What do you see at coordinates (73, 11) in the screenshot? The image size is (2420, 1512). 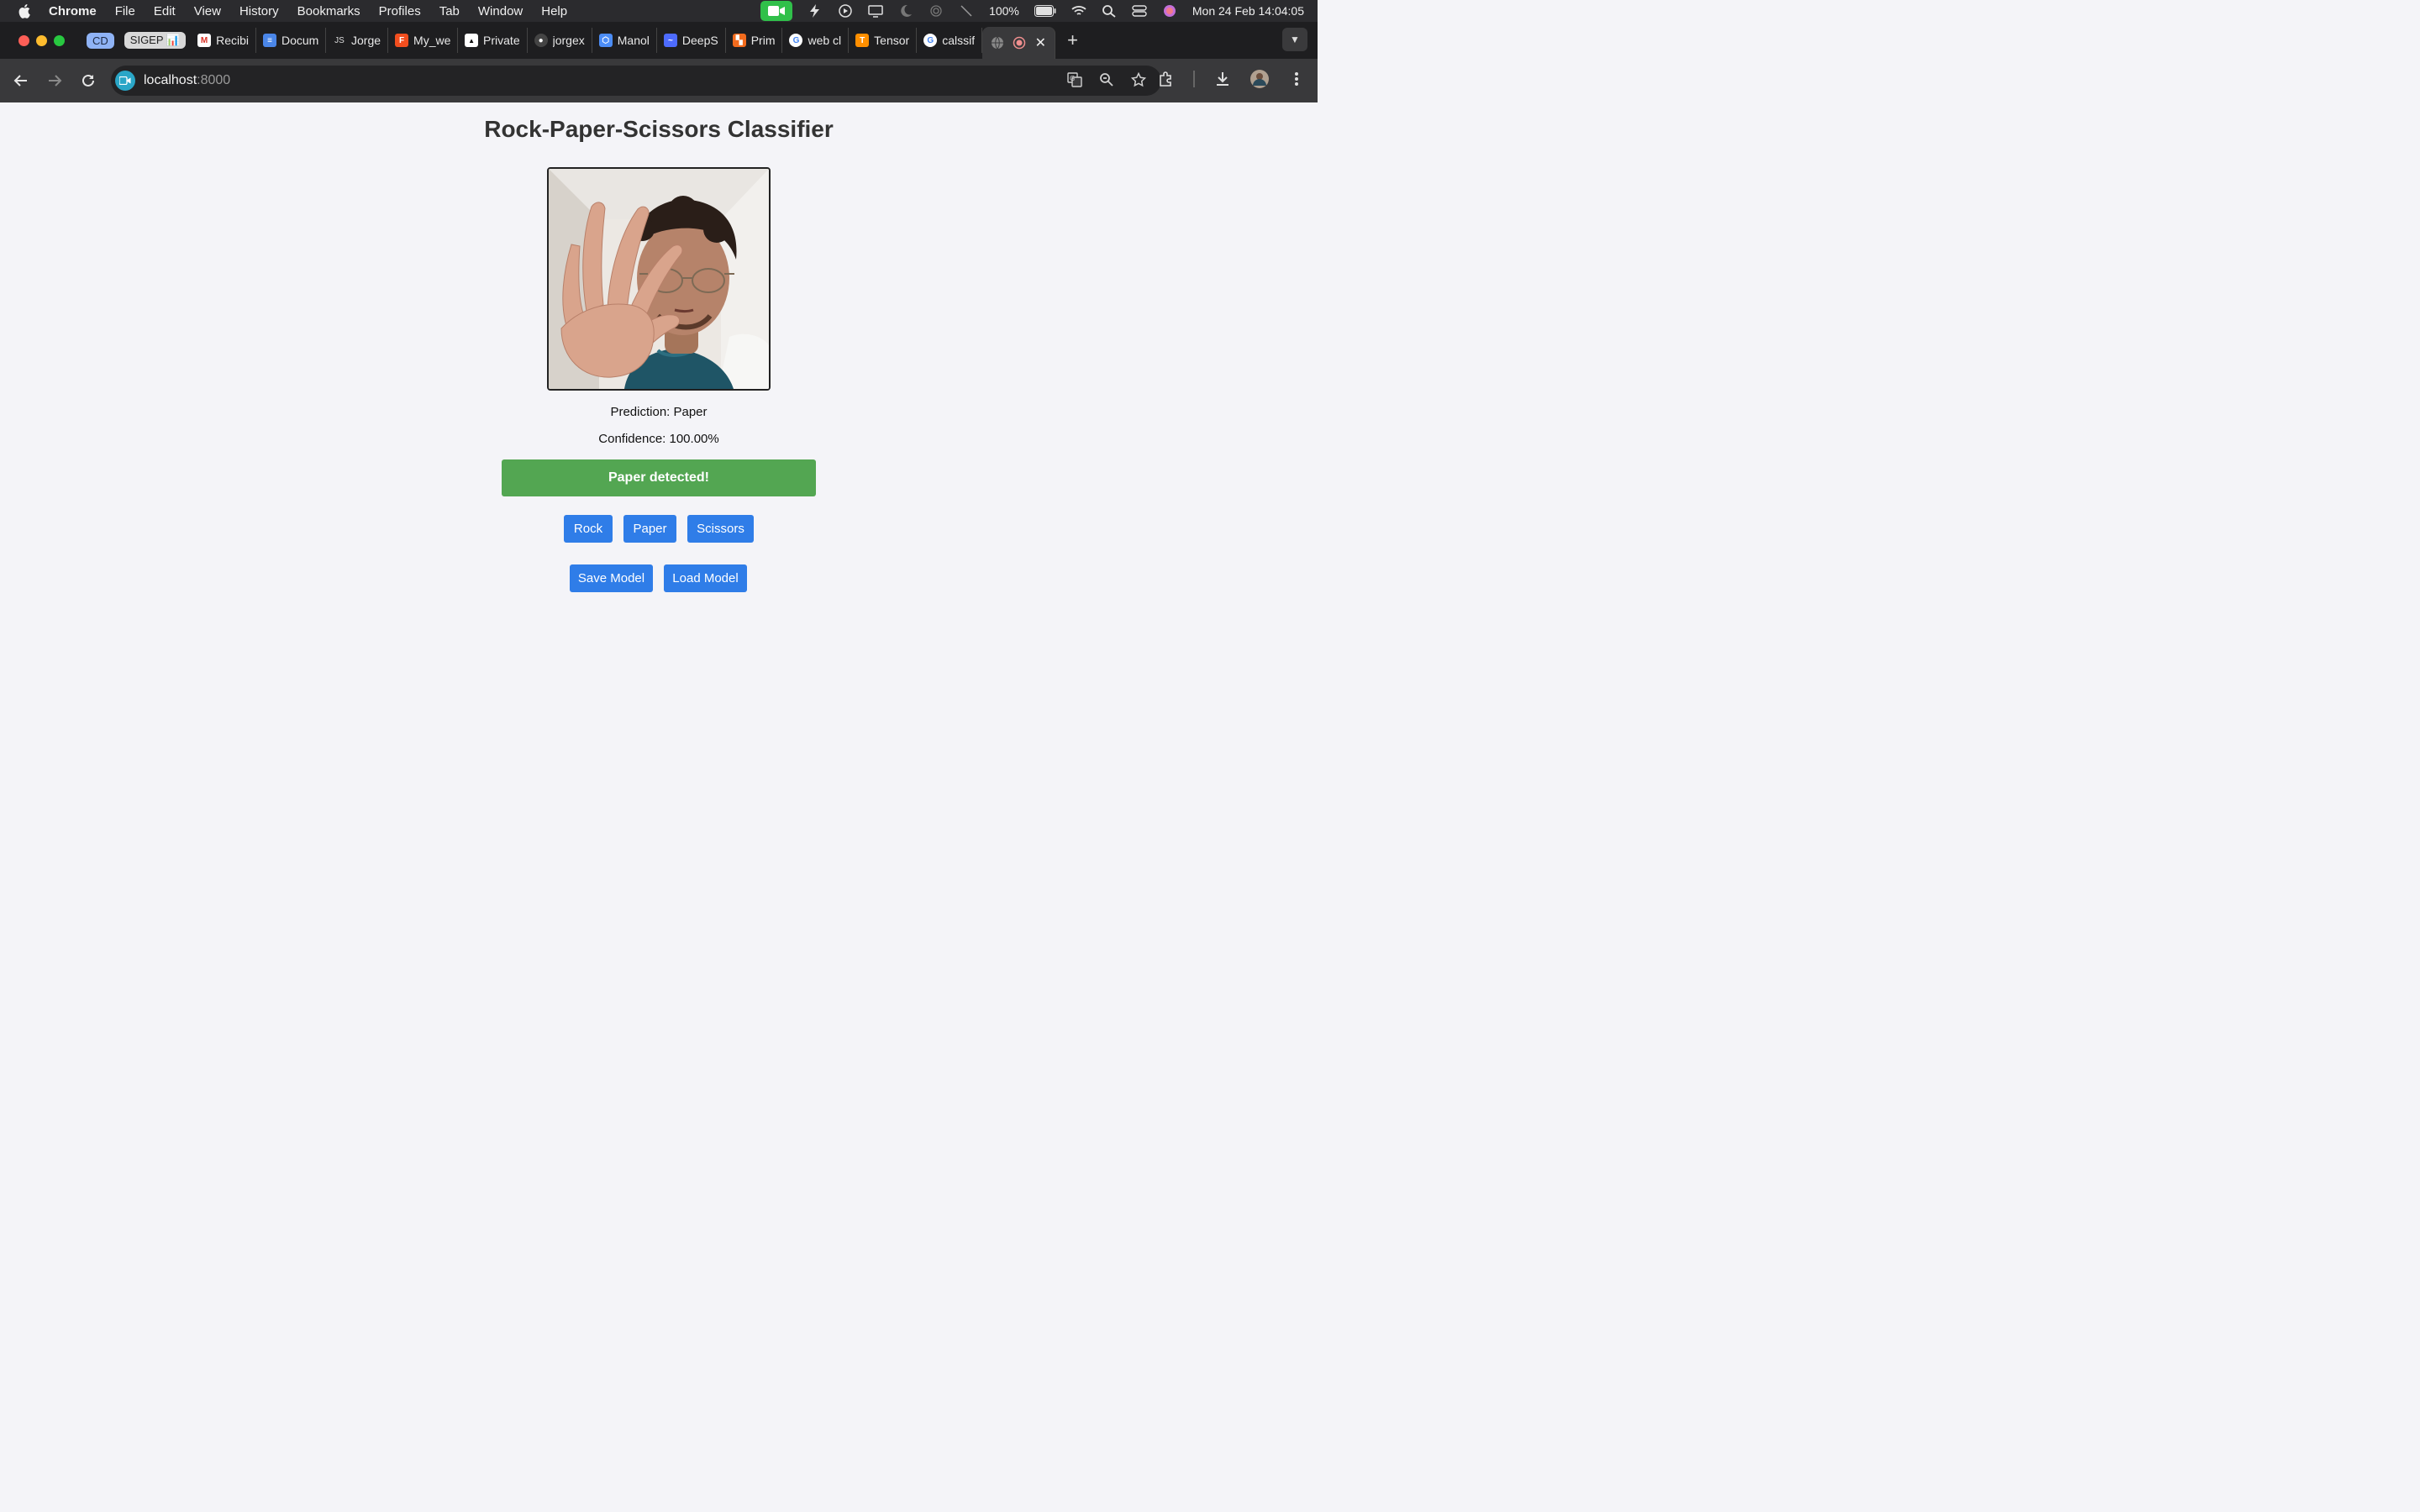 I see `app-menu-chrome: Chrome` at bounding box center [73, 11].